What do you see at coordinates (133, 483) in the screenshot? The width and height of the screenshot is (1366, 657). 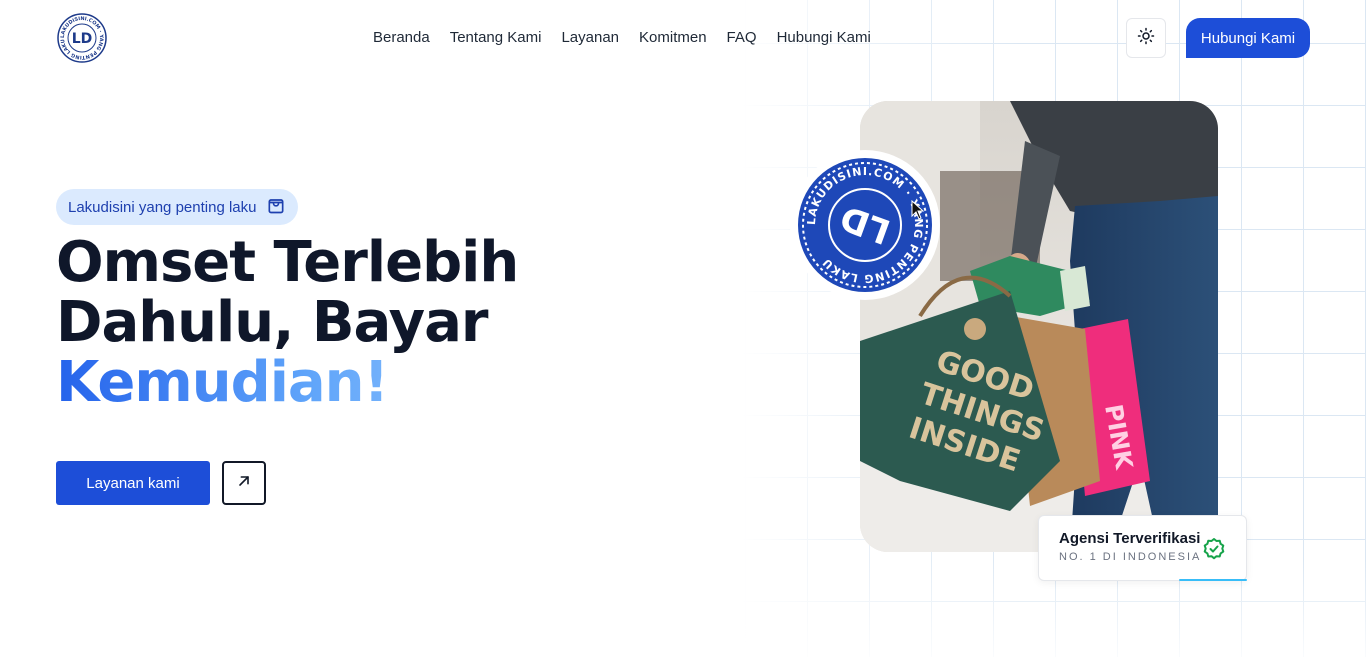 I see `services-button: Layanan kami` at bounding box center [133, 483].